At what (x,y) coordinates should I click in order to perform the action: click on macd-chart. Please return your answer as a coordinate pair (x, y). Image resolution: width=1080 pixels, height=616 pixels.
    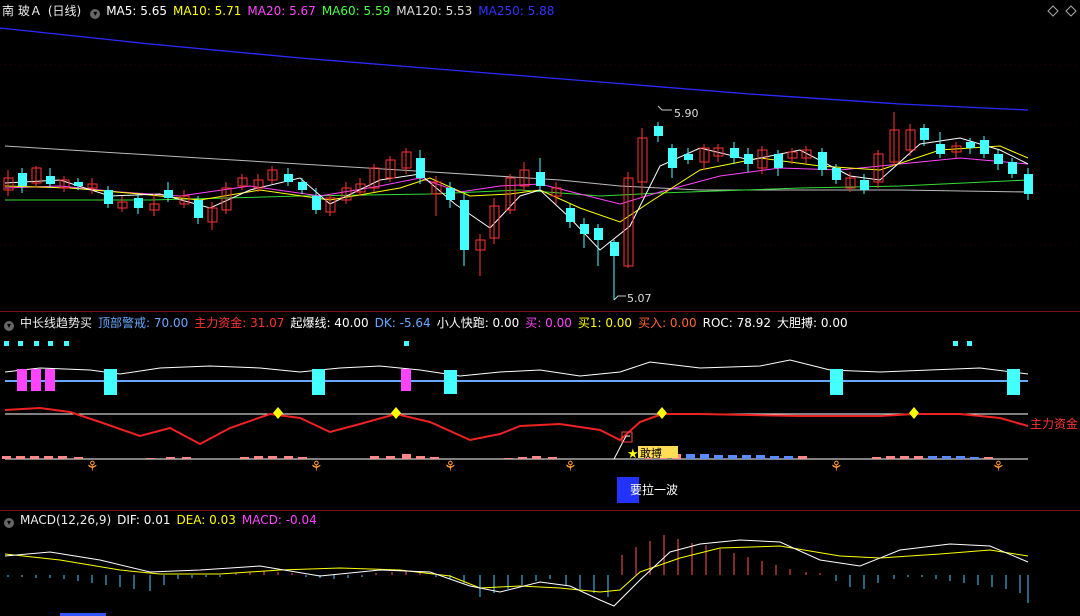
    Looking at the image, I should click on (516, 575).